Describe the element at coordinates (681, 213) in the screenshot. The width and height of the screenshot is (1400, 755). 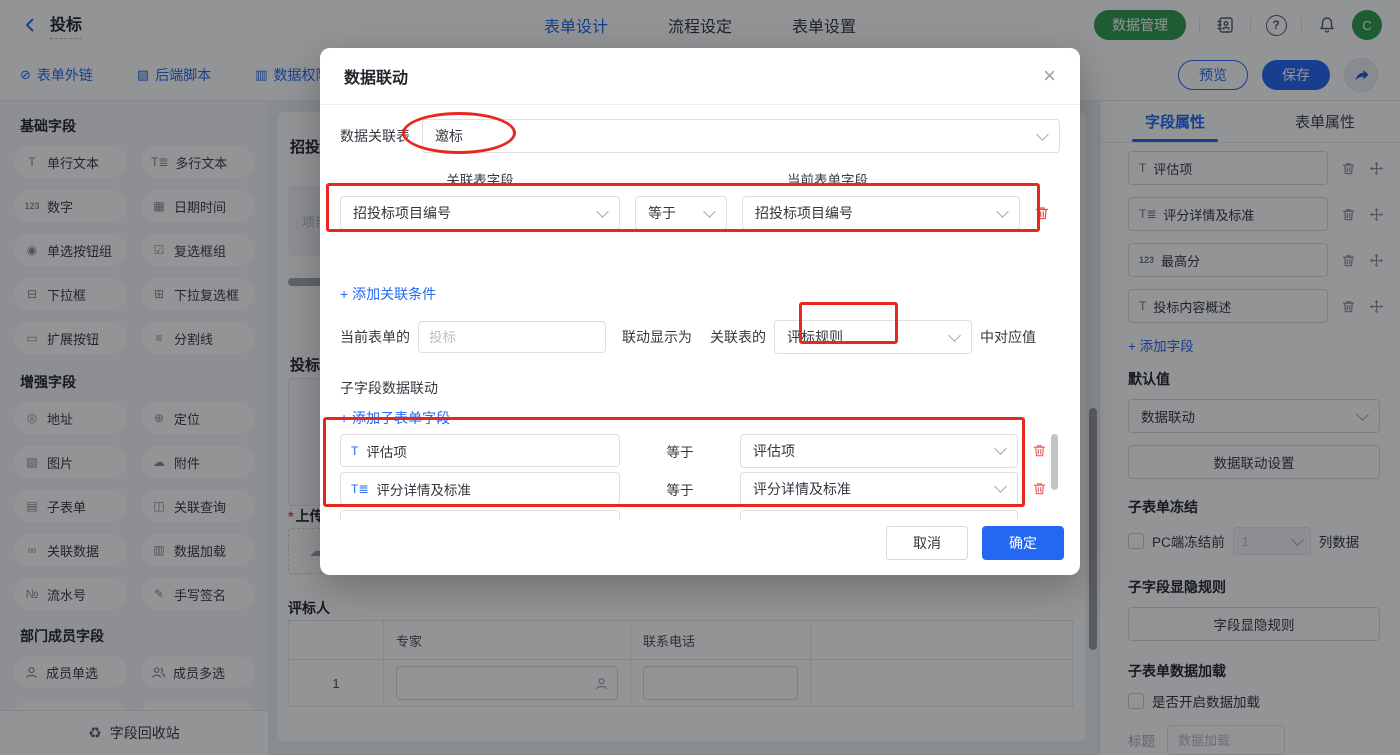
I see `condition-operator-select: 等于` at that location.